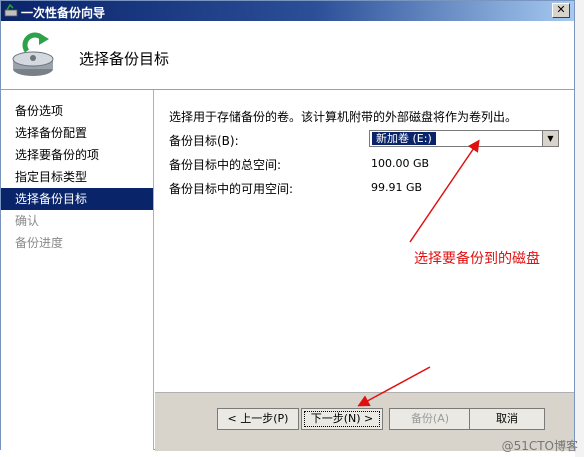  What do you see at coordinates (418, 273) in the screenshot?
I see `annotation-arrows` at bounding box center [418, 273].